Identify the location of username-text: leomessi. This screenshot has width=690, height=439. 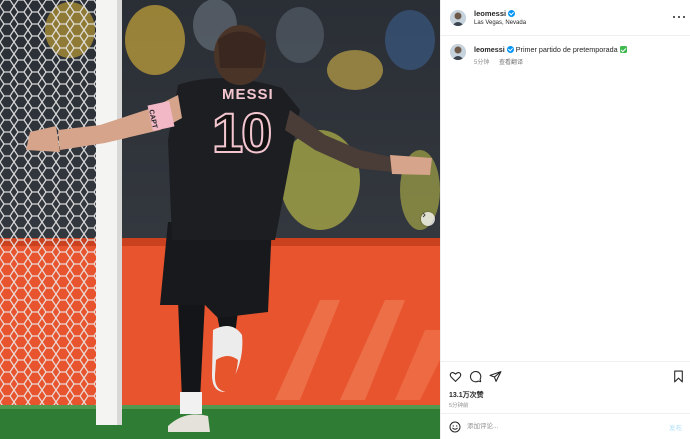
(490, 13).